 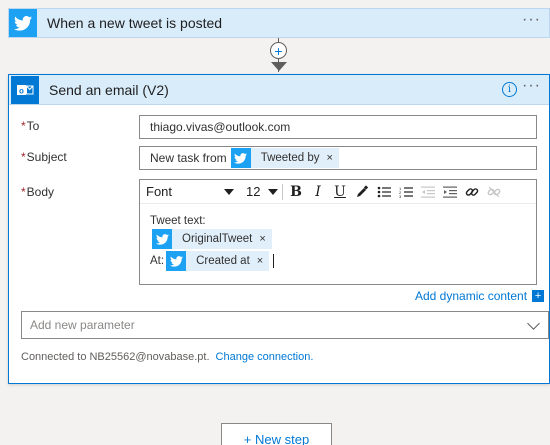 What do you see at coordinates (538, 296) in the screenshot?
I see `add-dynamic-content-icon: +` at bounding box center [538, 296].